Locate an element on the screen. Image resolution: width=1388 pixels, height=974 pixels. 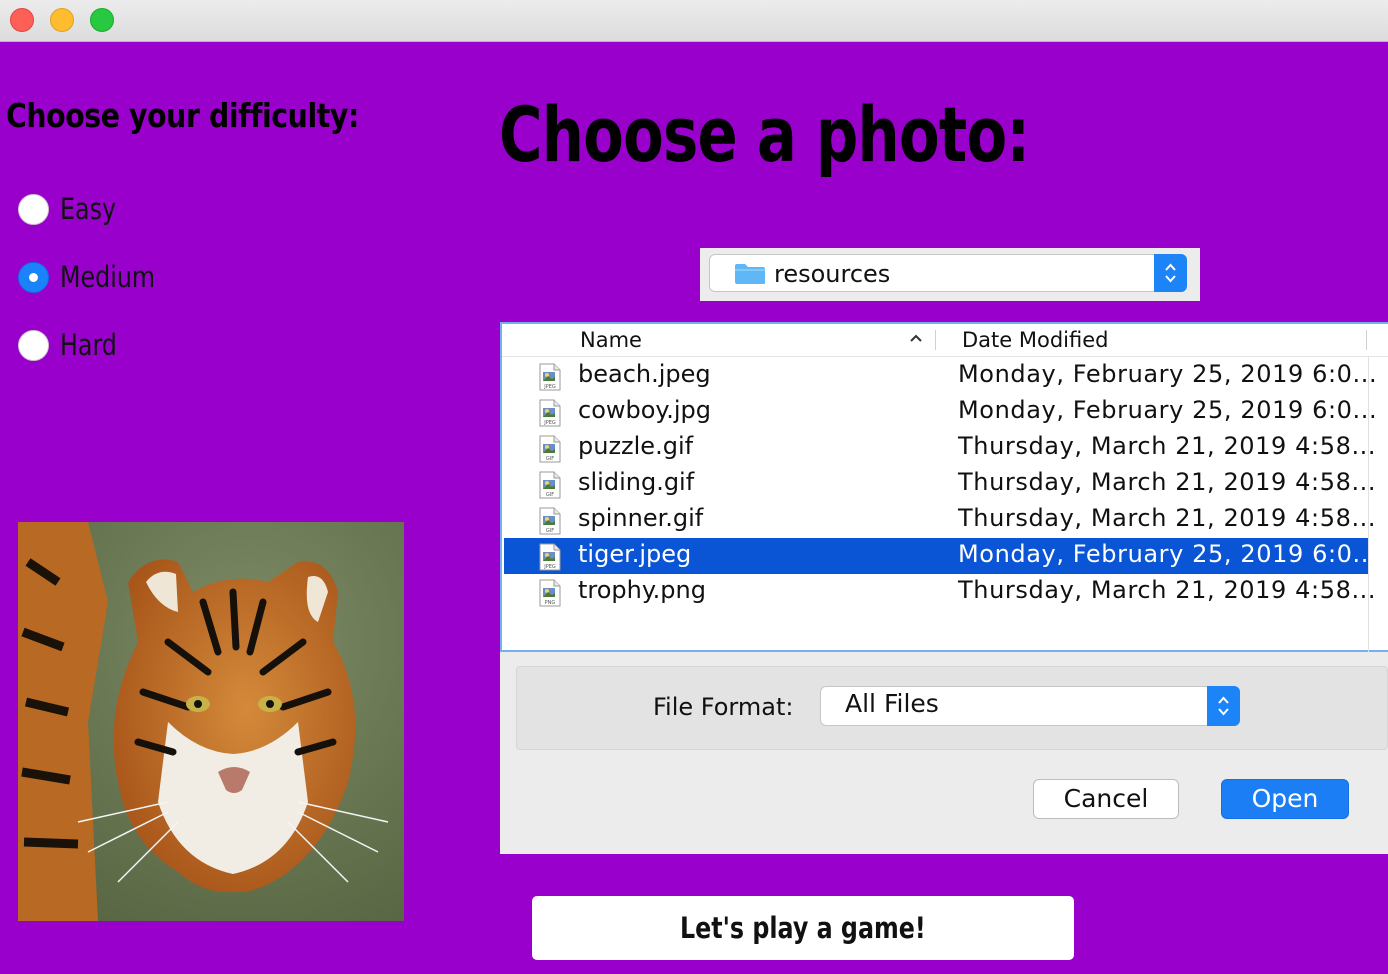
window-titlebar is located at coordinates (694, 21).